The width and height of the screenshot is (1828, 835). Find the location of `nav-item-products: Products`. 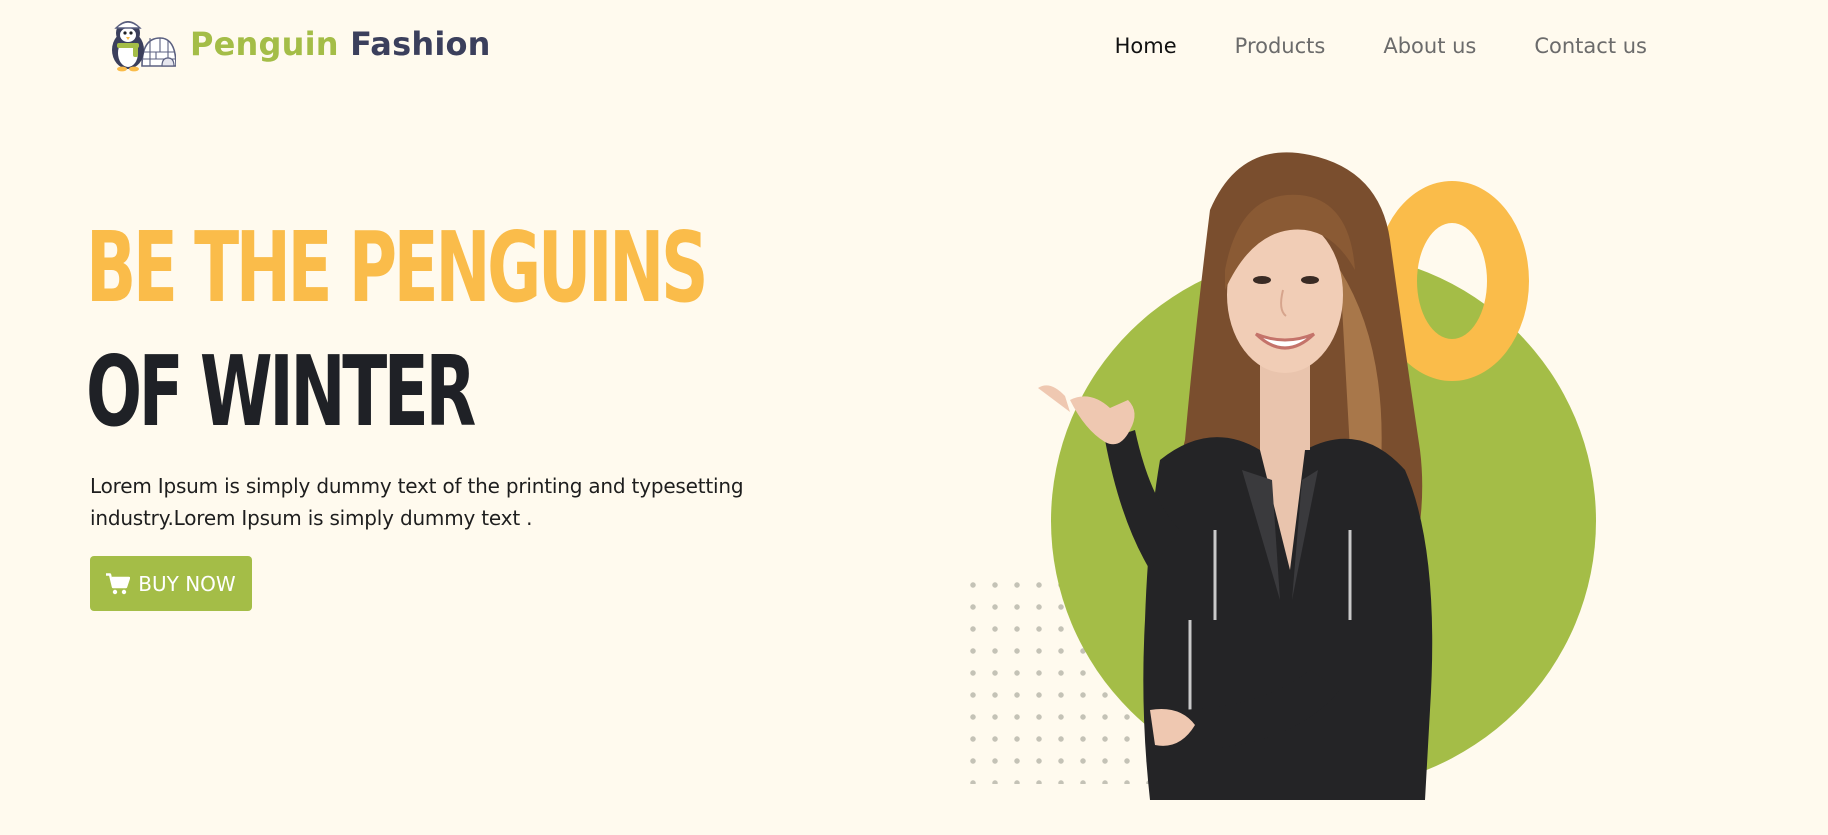

nav-item-products: Products is located at coordinates (1280, 46).